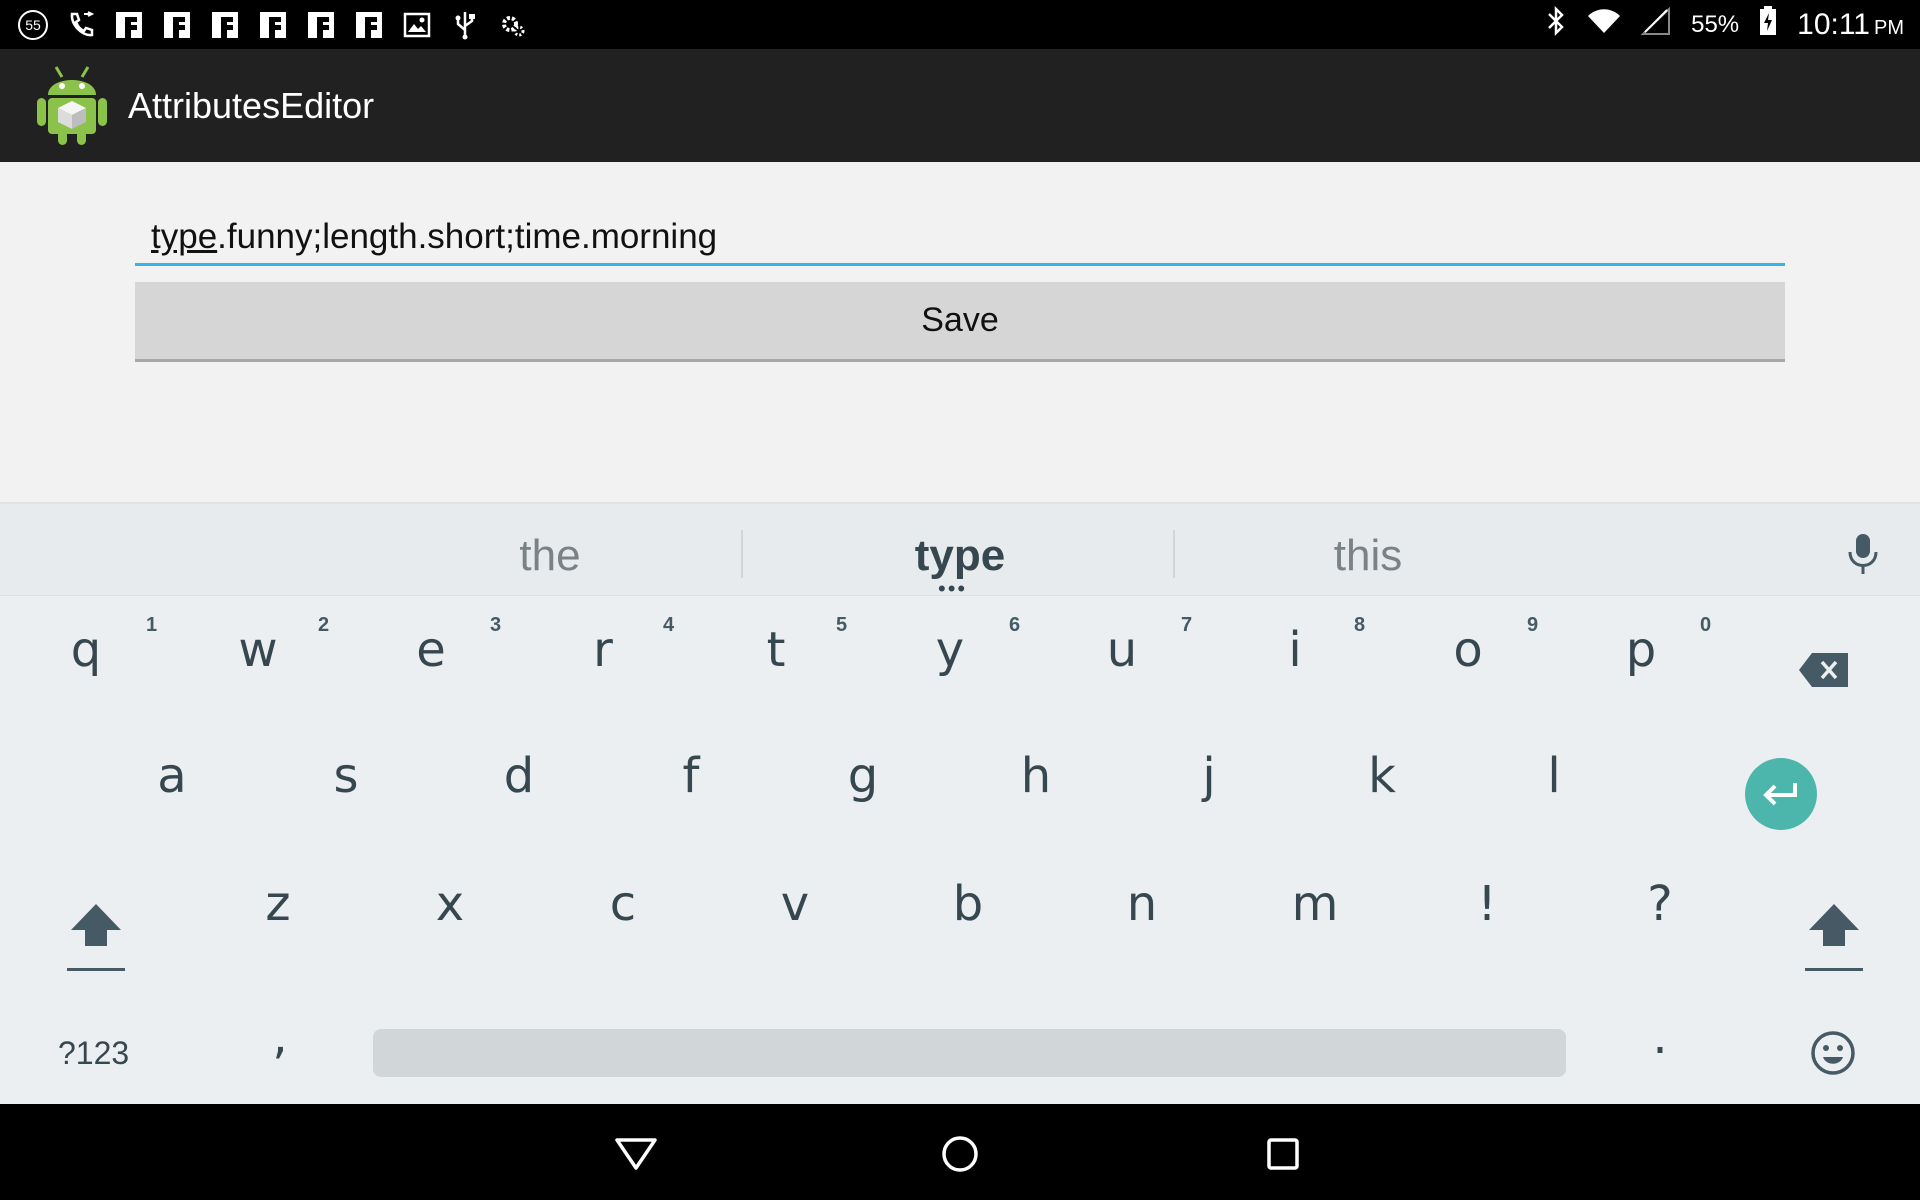 Image resolution: width=1920 pixels, height=1200 pixels. What do you see at coordinates (842, 625) in the screenshot?
I see `key-hint: 5` at bounding box center [842, 625].